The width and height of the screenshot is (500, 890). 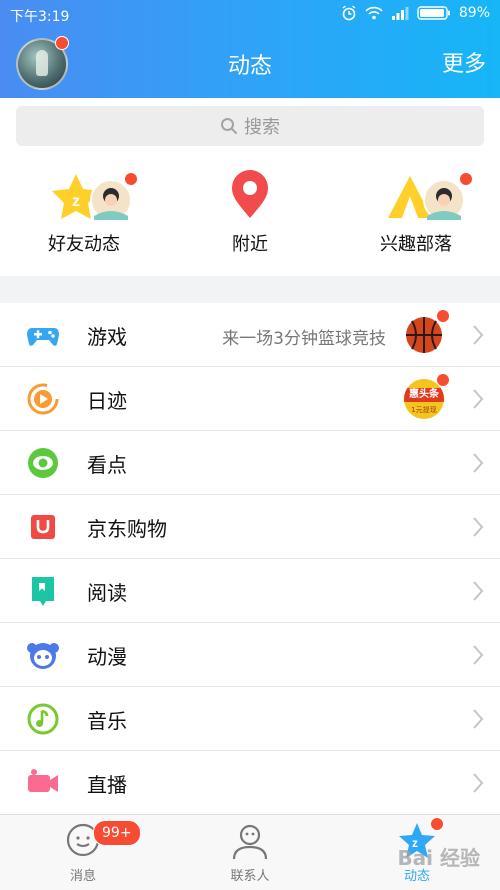 I want to click on list-item-label: 游戏, so click(x=107, y=337).